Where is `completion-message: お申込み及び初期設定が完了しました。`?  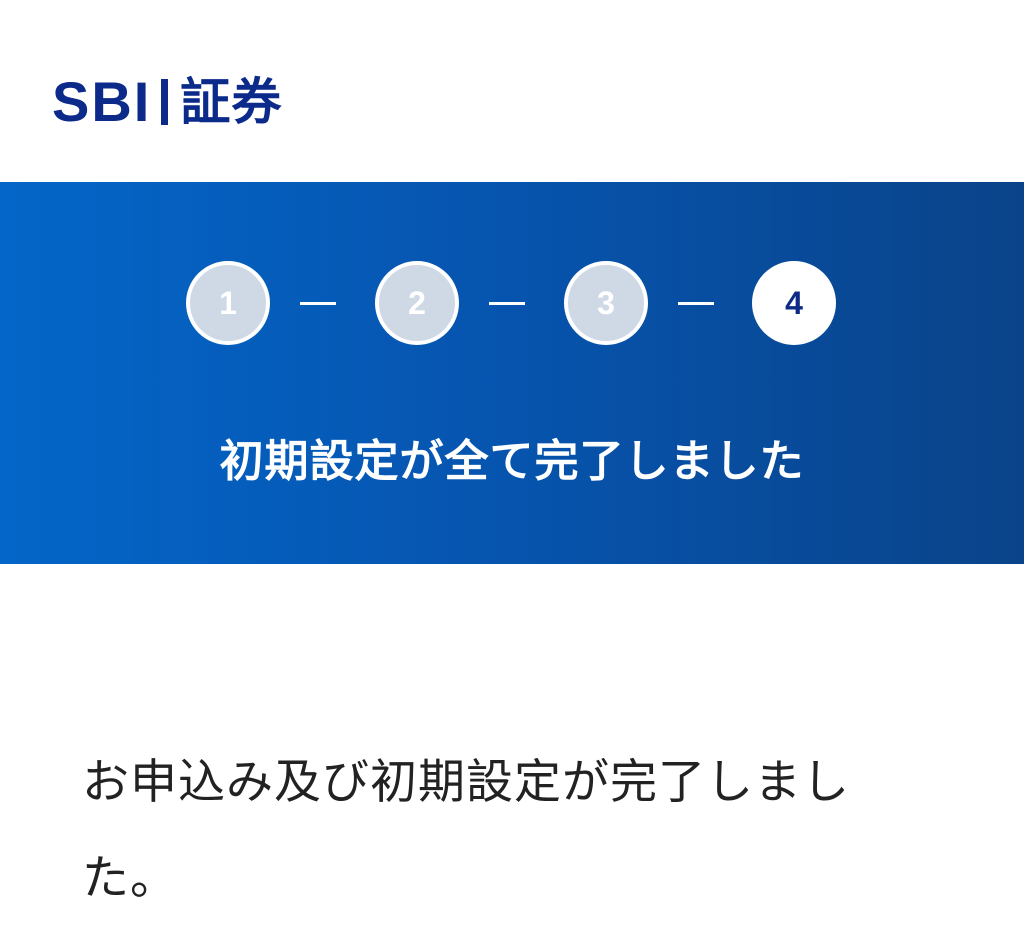 completion-message: お申込み及び初期設定が完了しました。 is located at coordinates (466, 830).